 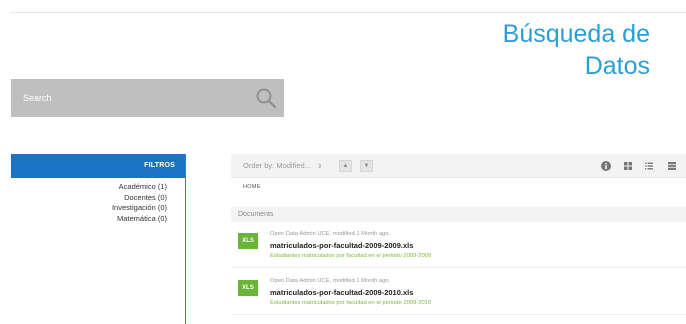 I want to click on filters-header: FILTROS, so click(x=98, y=166).